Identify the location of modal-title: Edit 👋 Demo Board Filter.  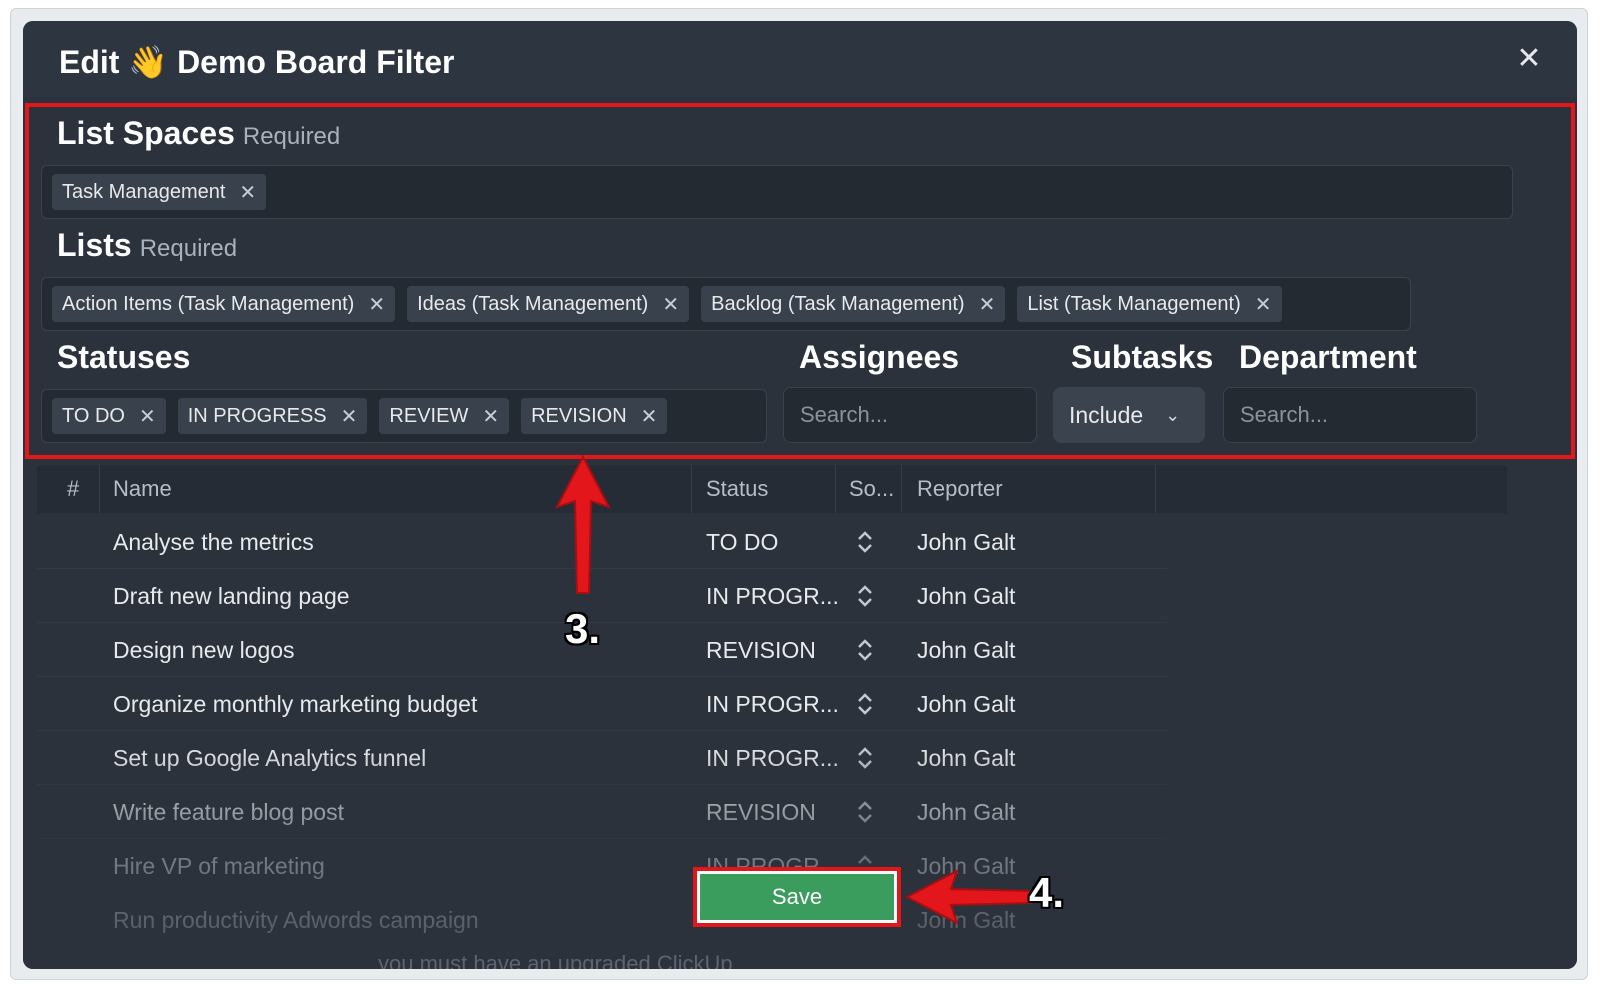
(257, 62).